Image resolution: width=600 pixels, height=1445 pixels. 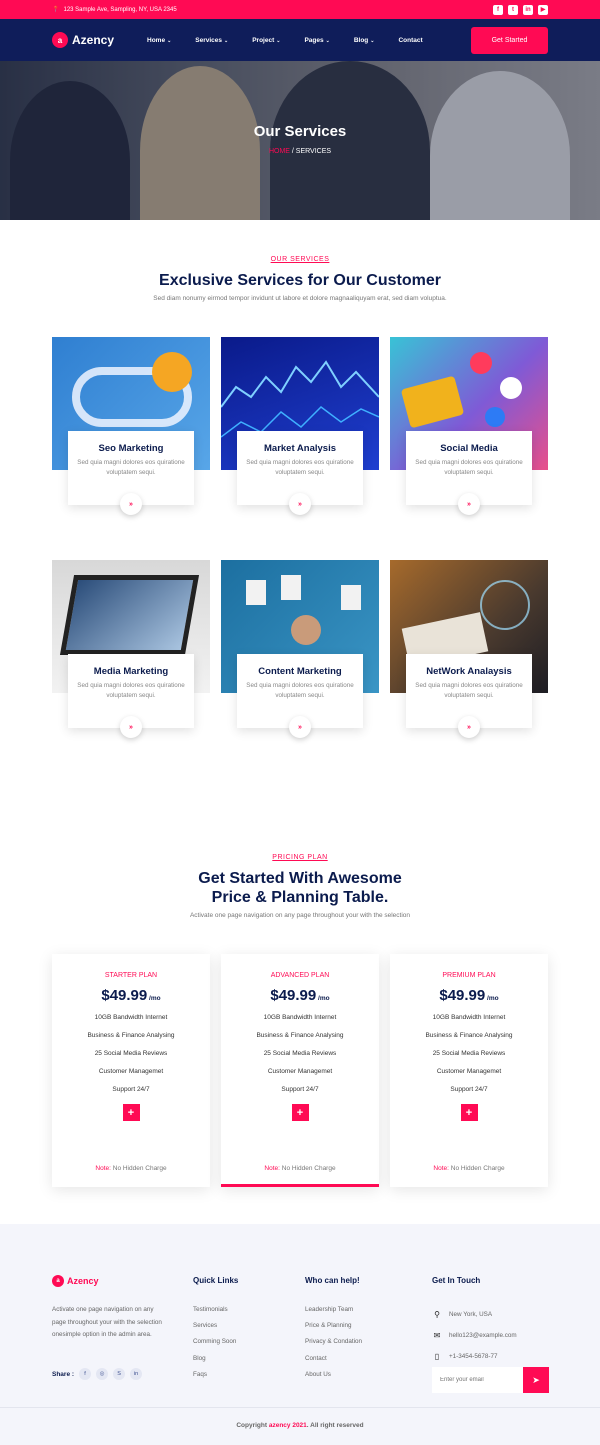 I want to click on copyright-brand: azency 2021, so click(x=288, y=1425).